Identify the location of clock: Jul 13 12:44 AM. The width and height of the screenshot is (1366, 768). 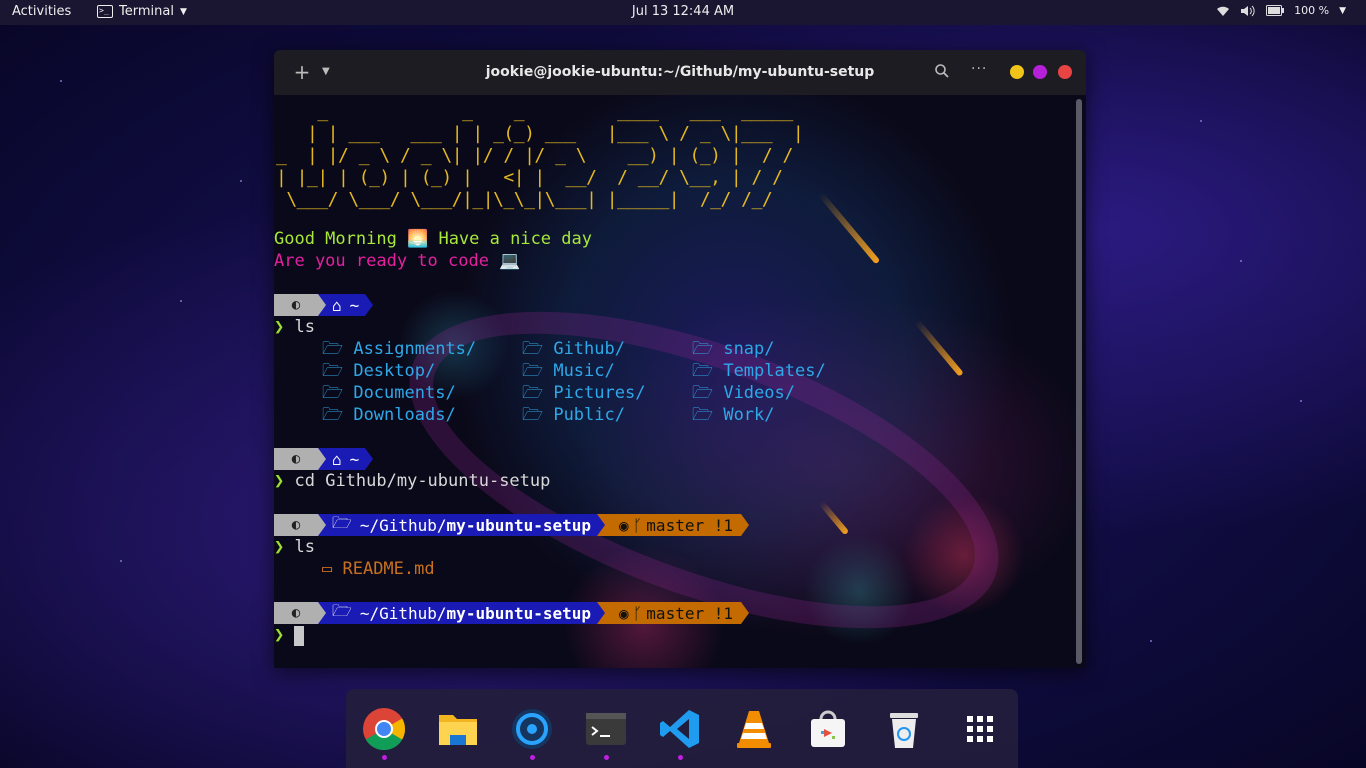
(683, 11).